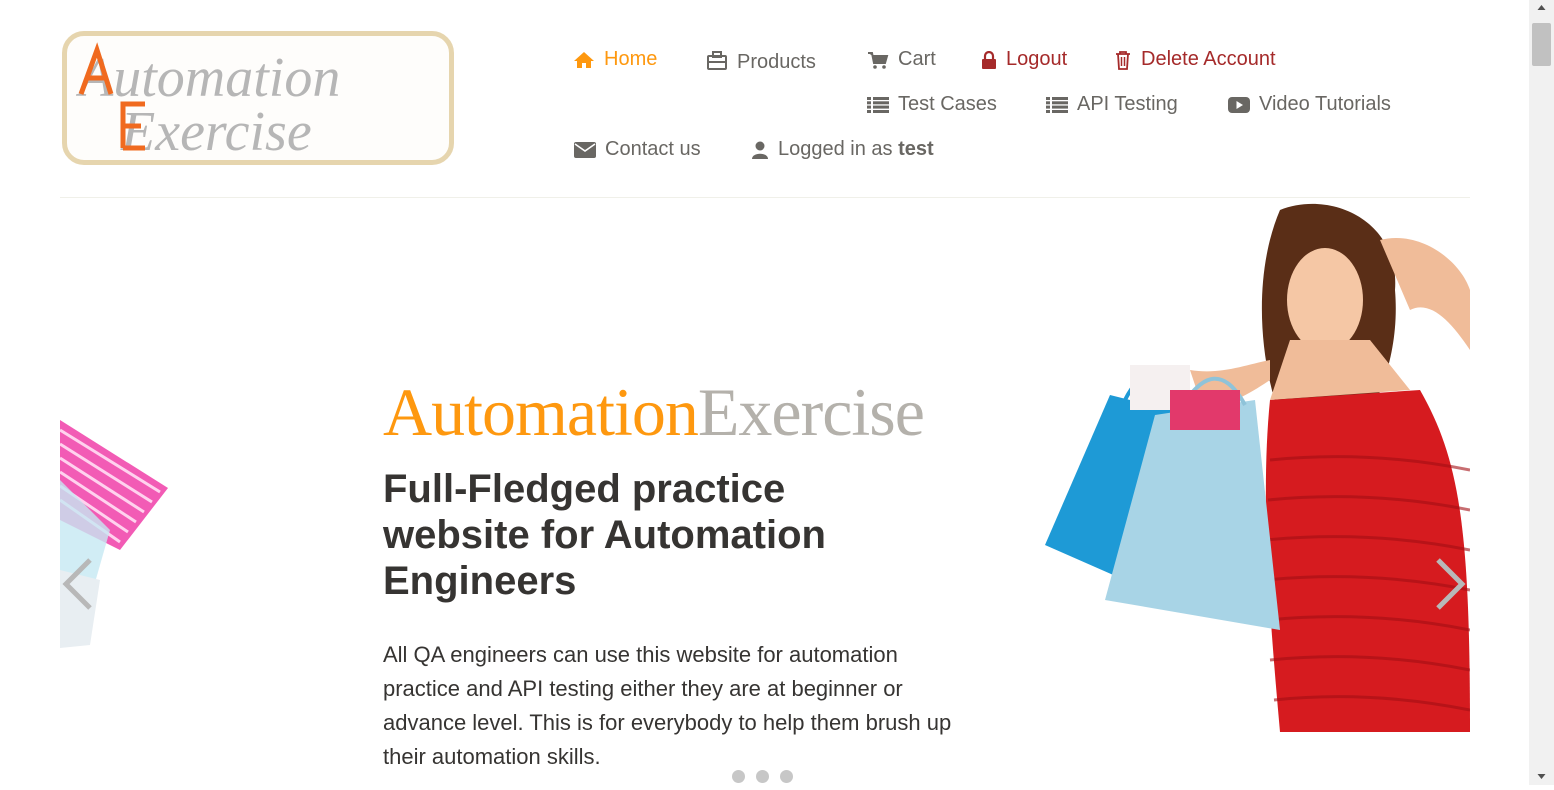  Describe the element at coordinates (1325, 104) in the screenshot. I see `nav-video-tutorials-label: Video Tutorials` at that location.